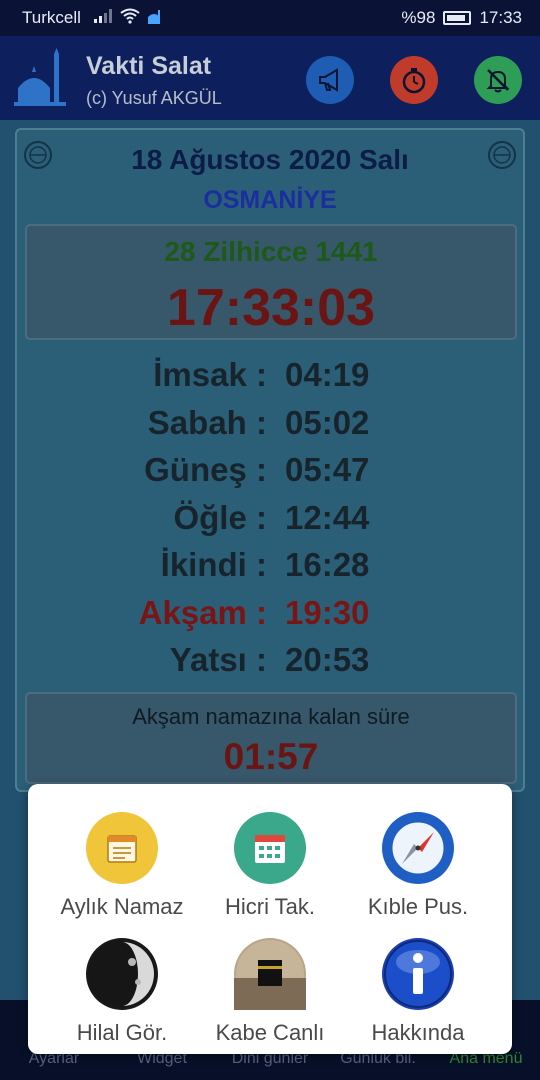 This screenshot has height=1080, width=540. What do you see at coordinates (130, 16) in the screenshot?
I see `wifi-icon` at bounding box center [130, 16].